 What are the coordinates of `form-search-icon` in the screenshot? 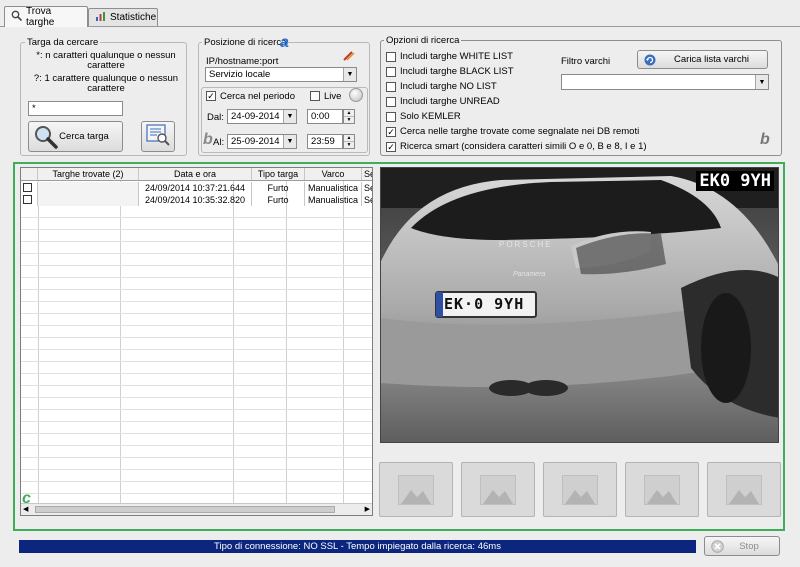 It's located at (158, 136).